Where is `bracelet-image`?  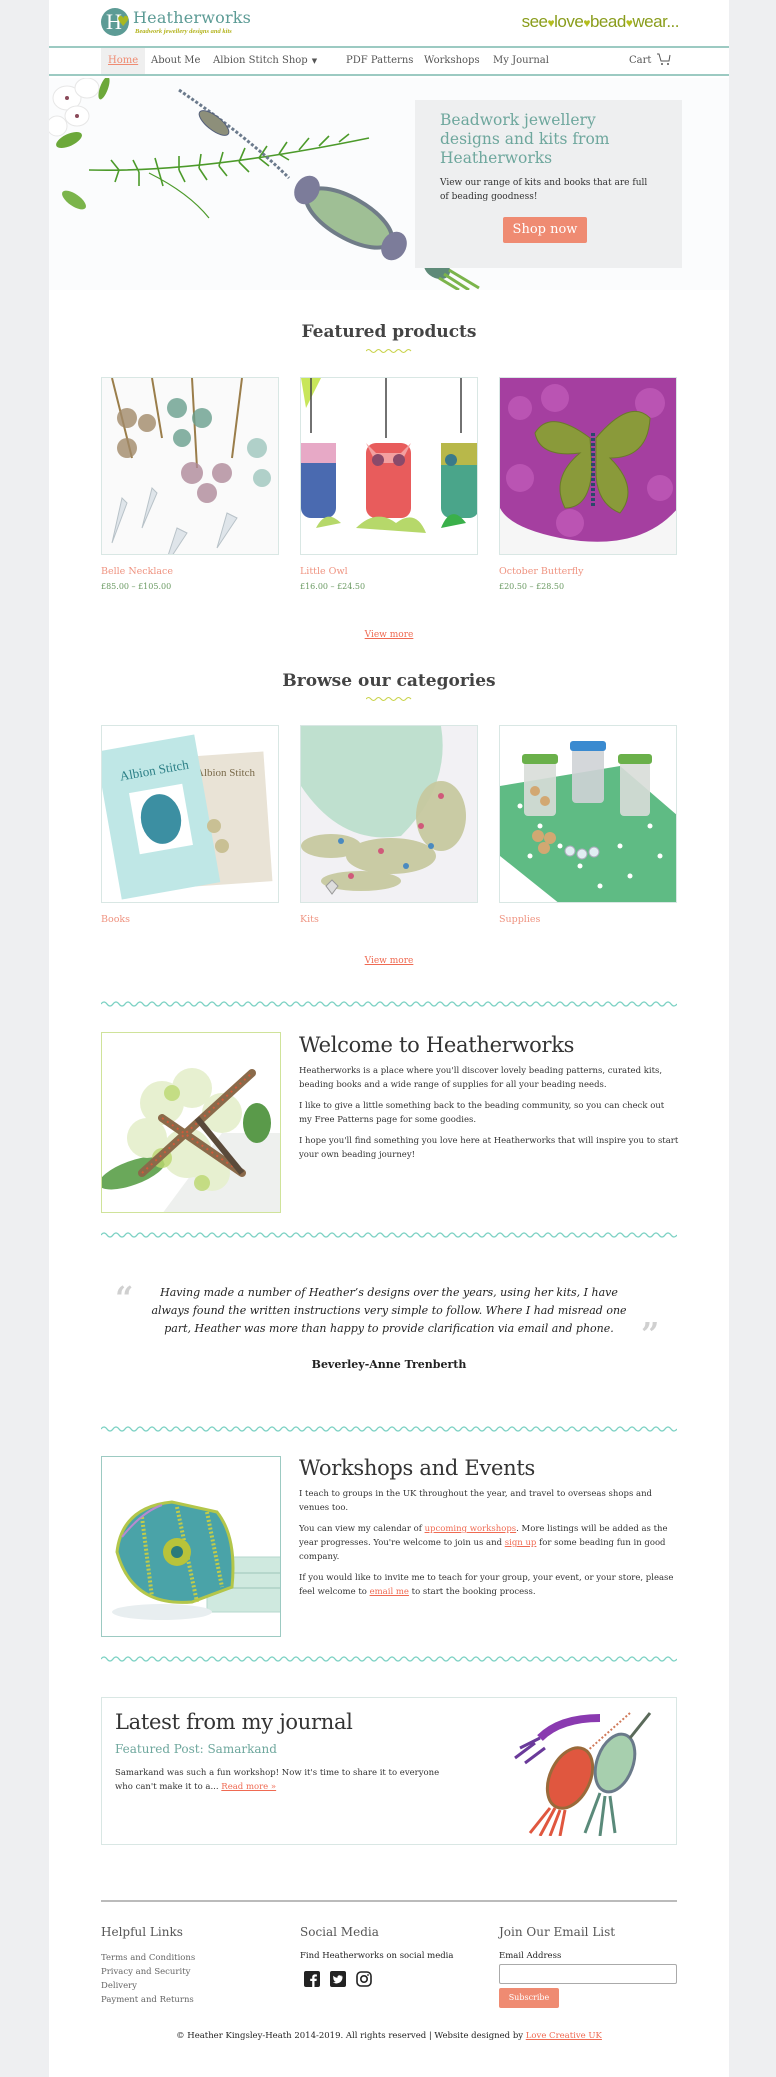
bracelet-image is located at coordinates (191, 1546).